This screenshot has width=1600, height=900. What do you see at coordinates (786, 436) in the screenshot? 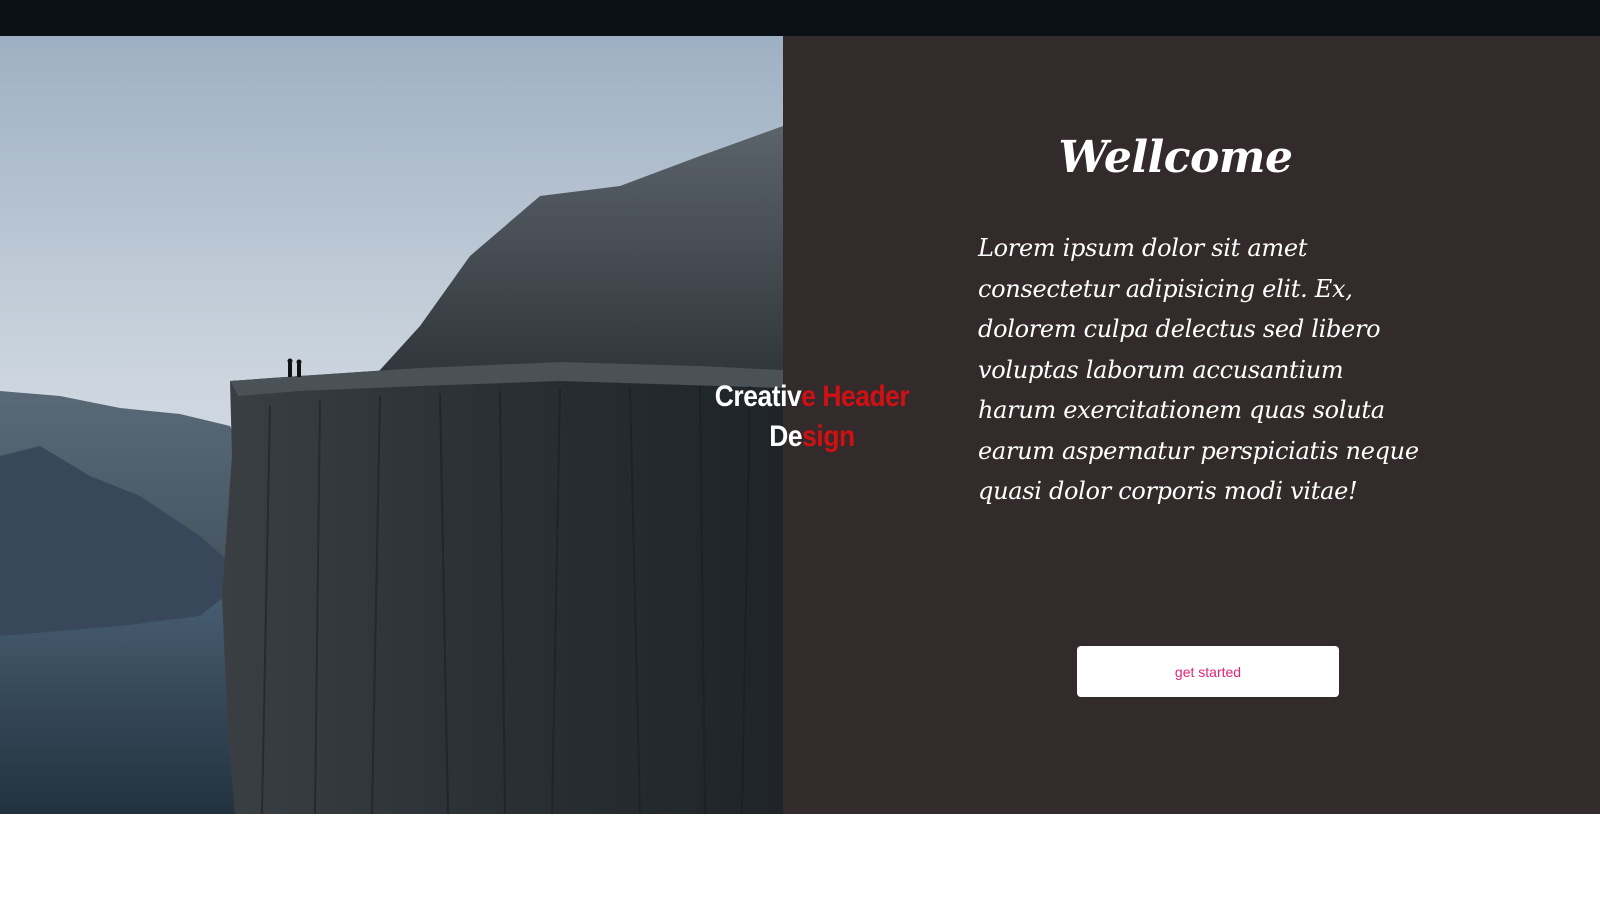
I see `logo-part-3: De` at bounding box center [786, 436].